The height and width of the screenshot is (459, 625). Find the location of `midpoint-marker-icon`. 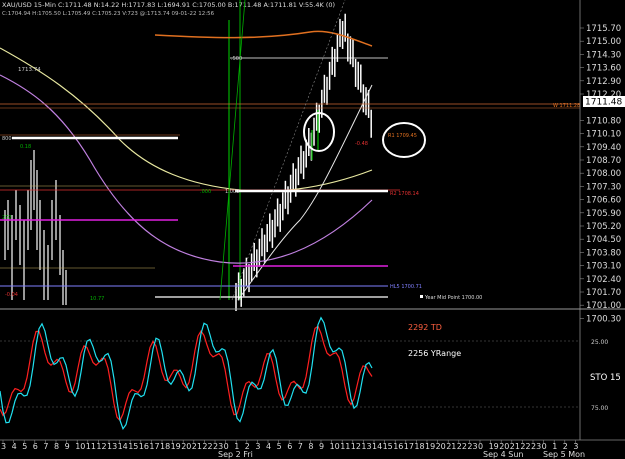

midpoint-marker-icon is located at coordinates (421, 296).